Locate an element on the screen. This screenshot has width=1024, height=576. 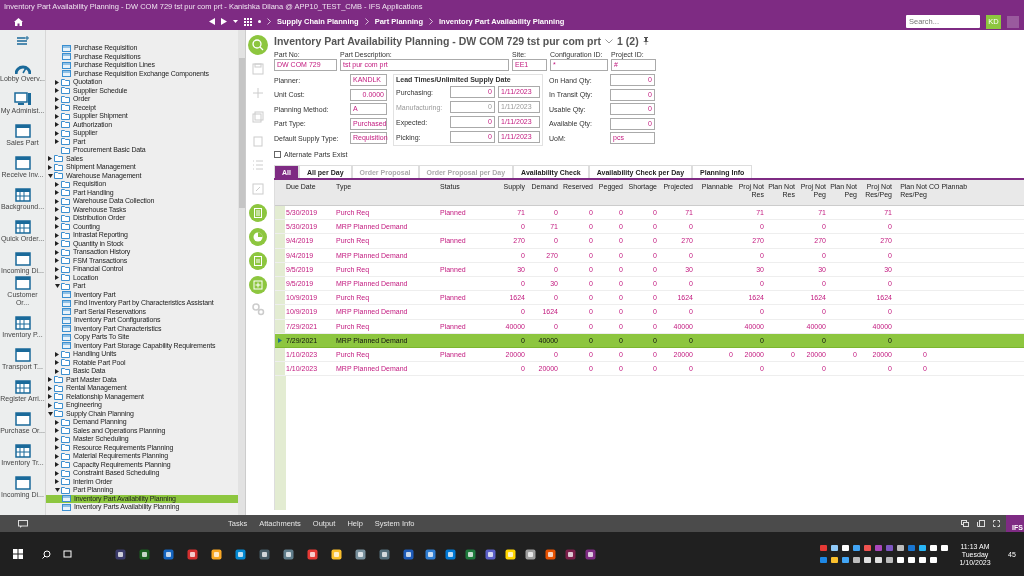
forward-icon is located at coordinates (224, 21).